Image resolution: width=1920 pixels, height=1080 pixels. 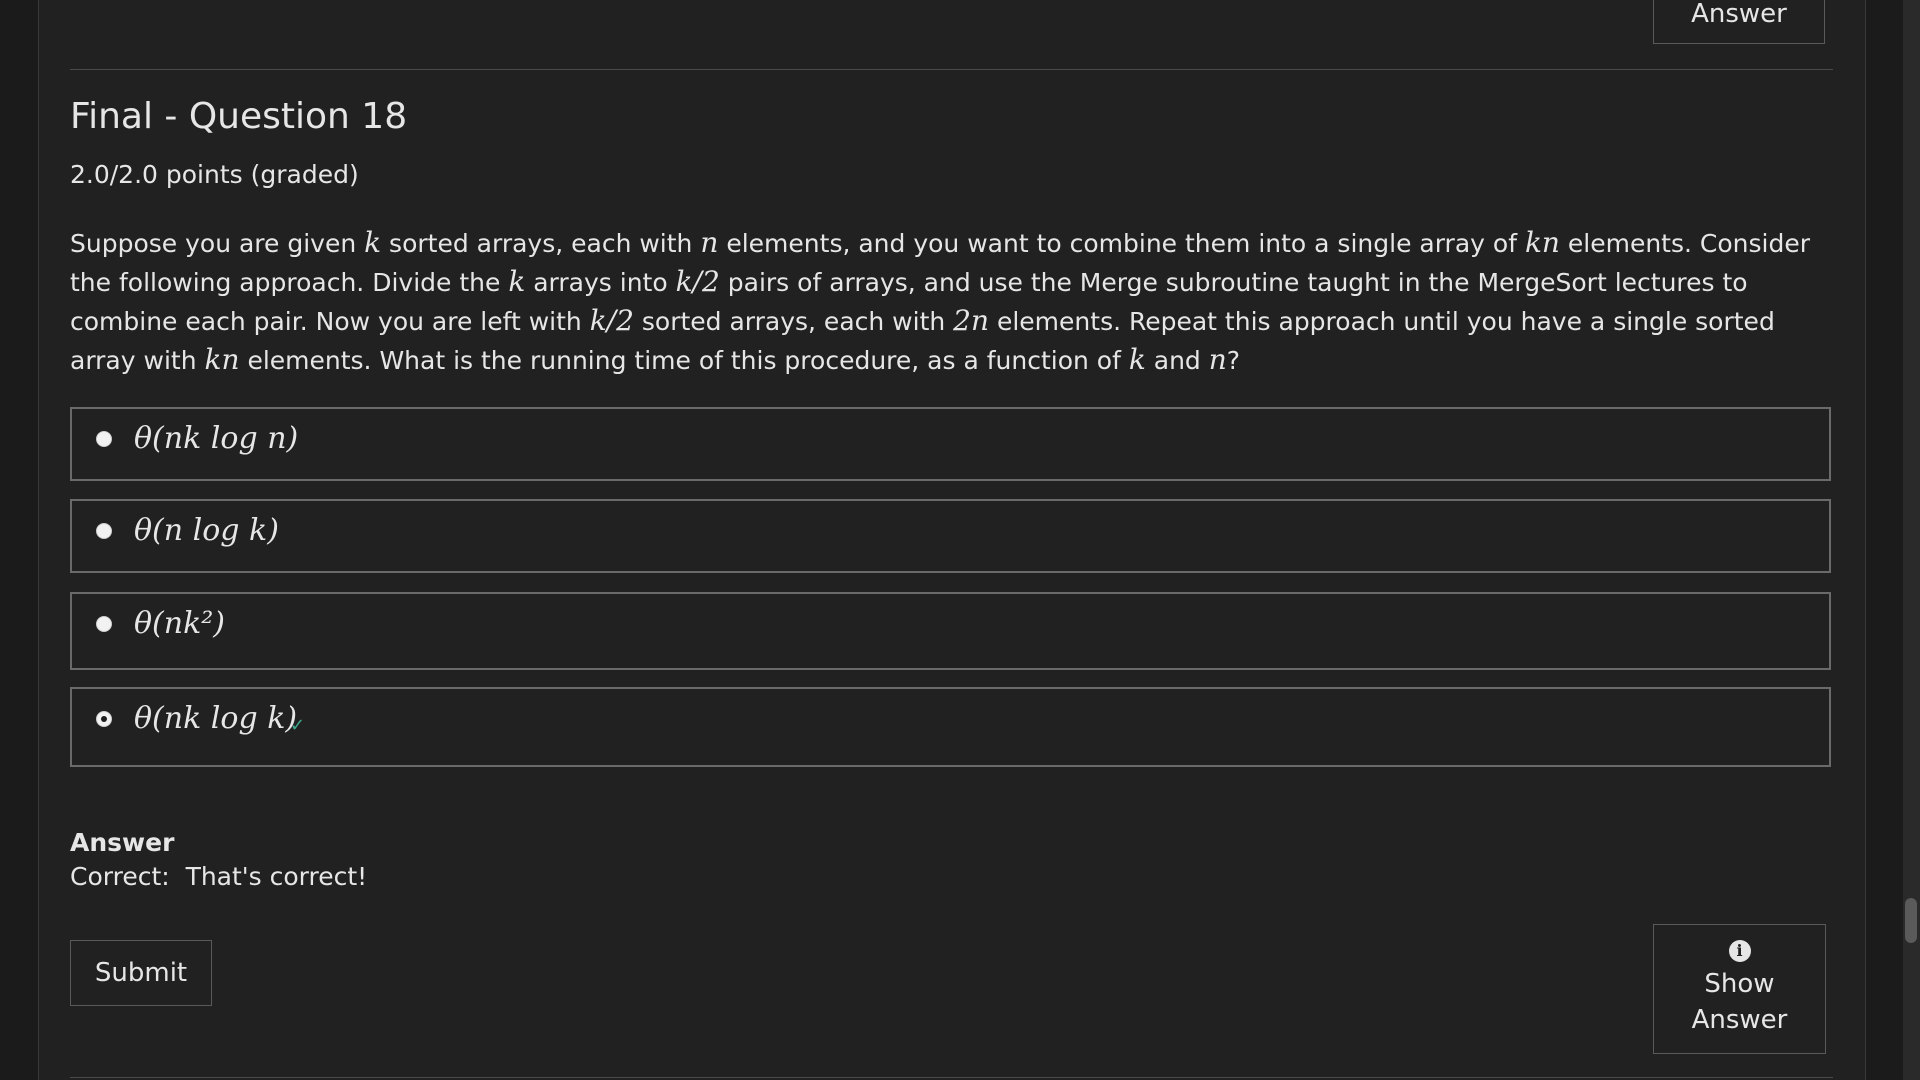 I want to click on left-page-gutter, so click(x=19, y=540).